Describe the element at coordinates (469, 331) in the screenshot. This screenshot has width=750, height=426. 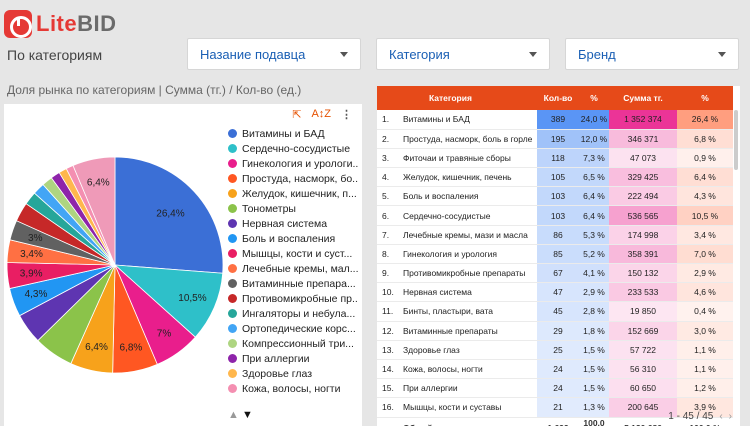
I see `row-category: Витаминные препараты` at that location.